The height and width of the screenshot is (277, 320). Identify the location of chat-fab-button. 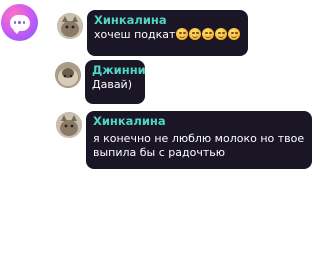
(19, 22).